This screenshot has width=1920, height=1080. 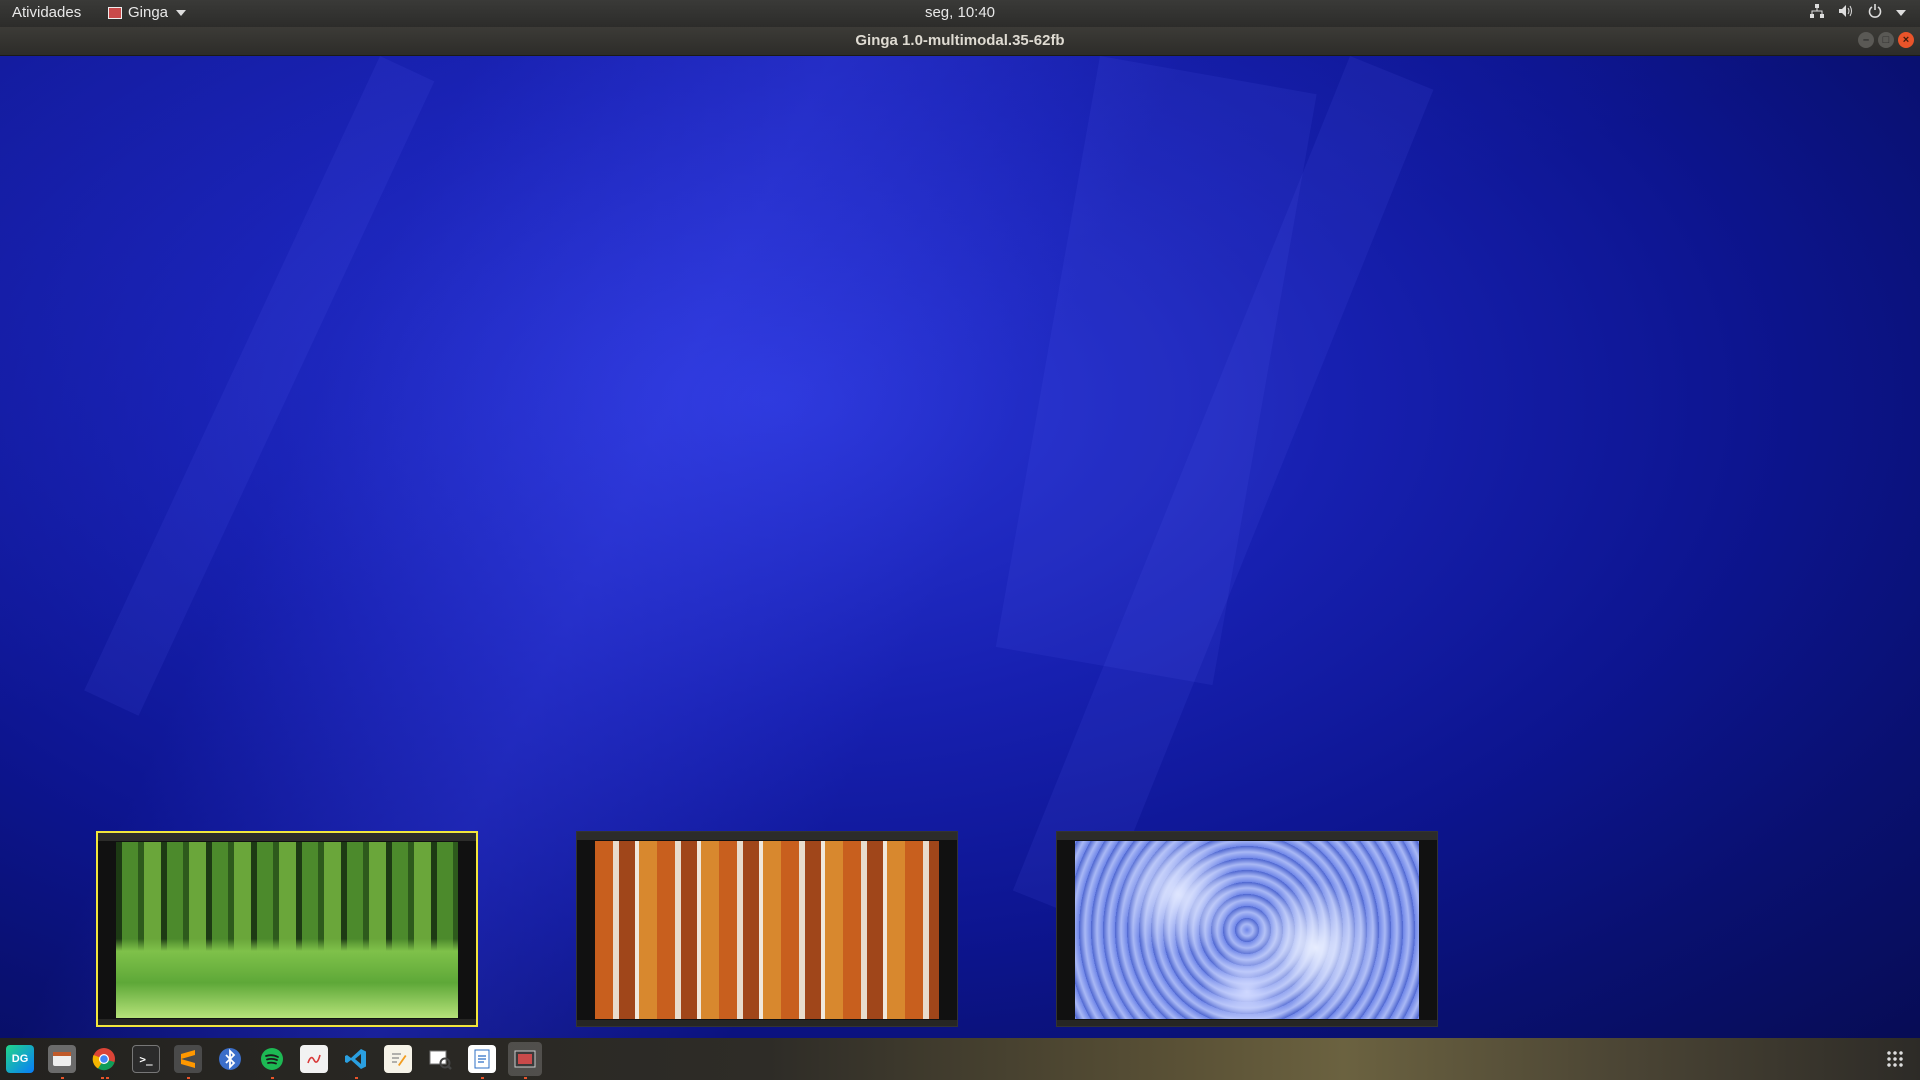 What do you see at coordinates (259, 386) in the screenshot?
I see `wallpaper-ray` at bounding box center [259, 386].